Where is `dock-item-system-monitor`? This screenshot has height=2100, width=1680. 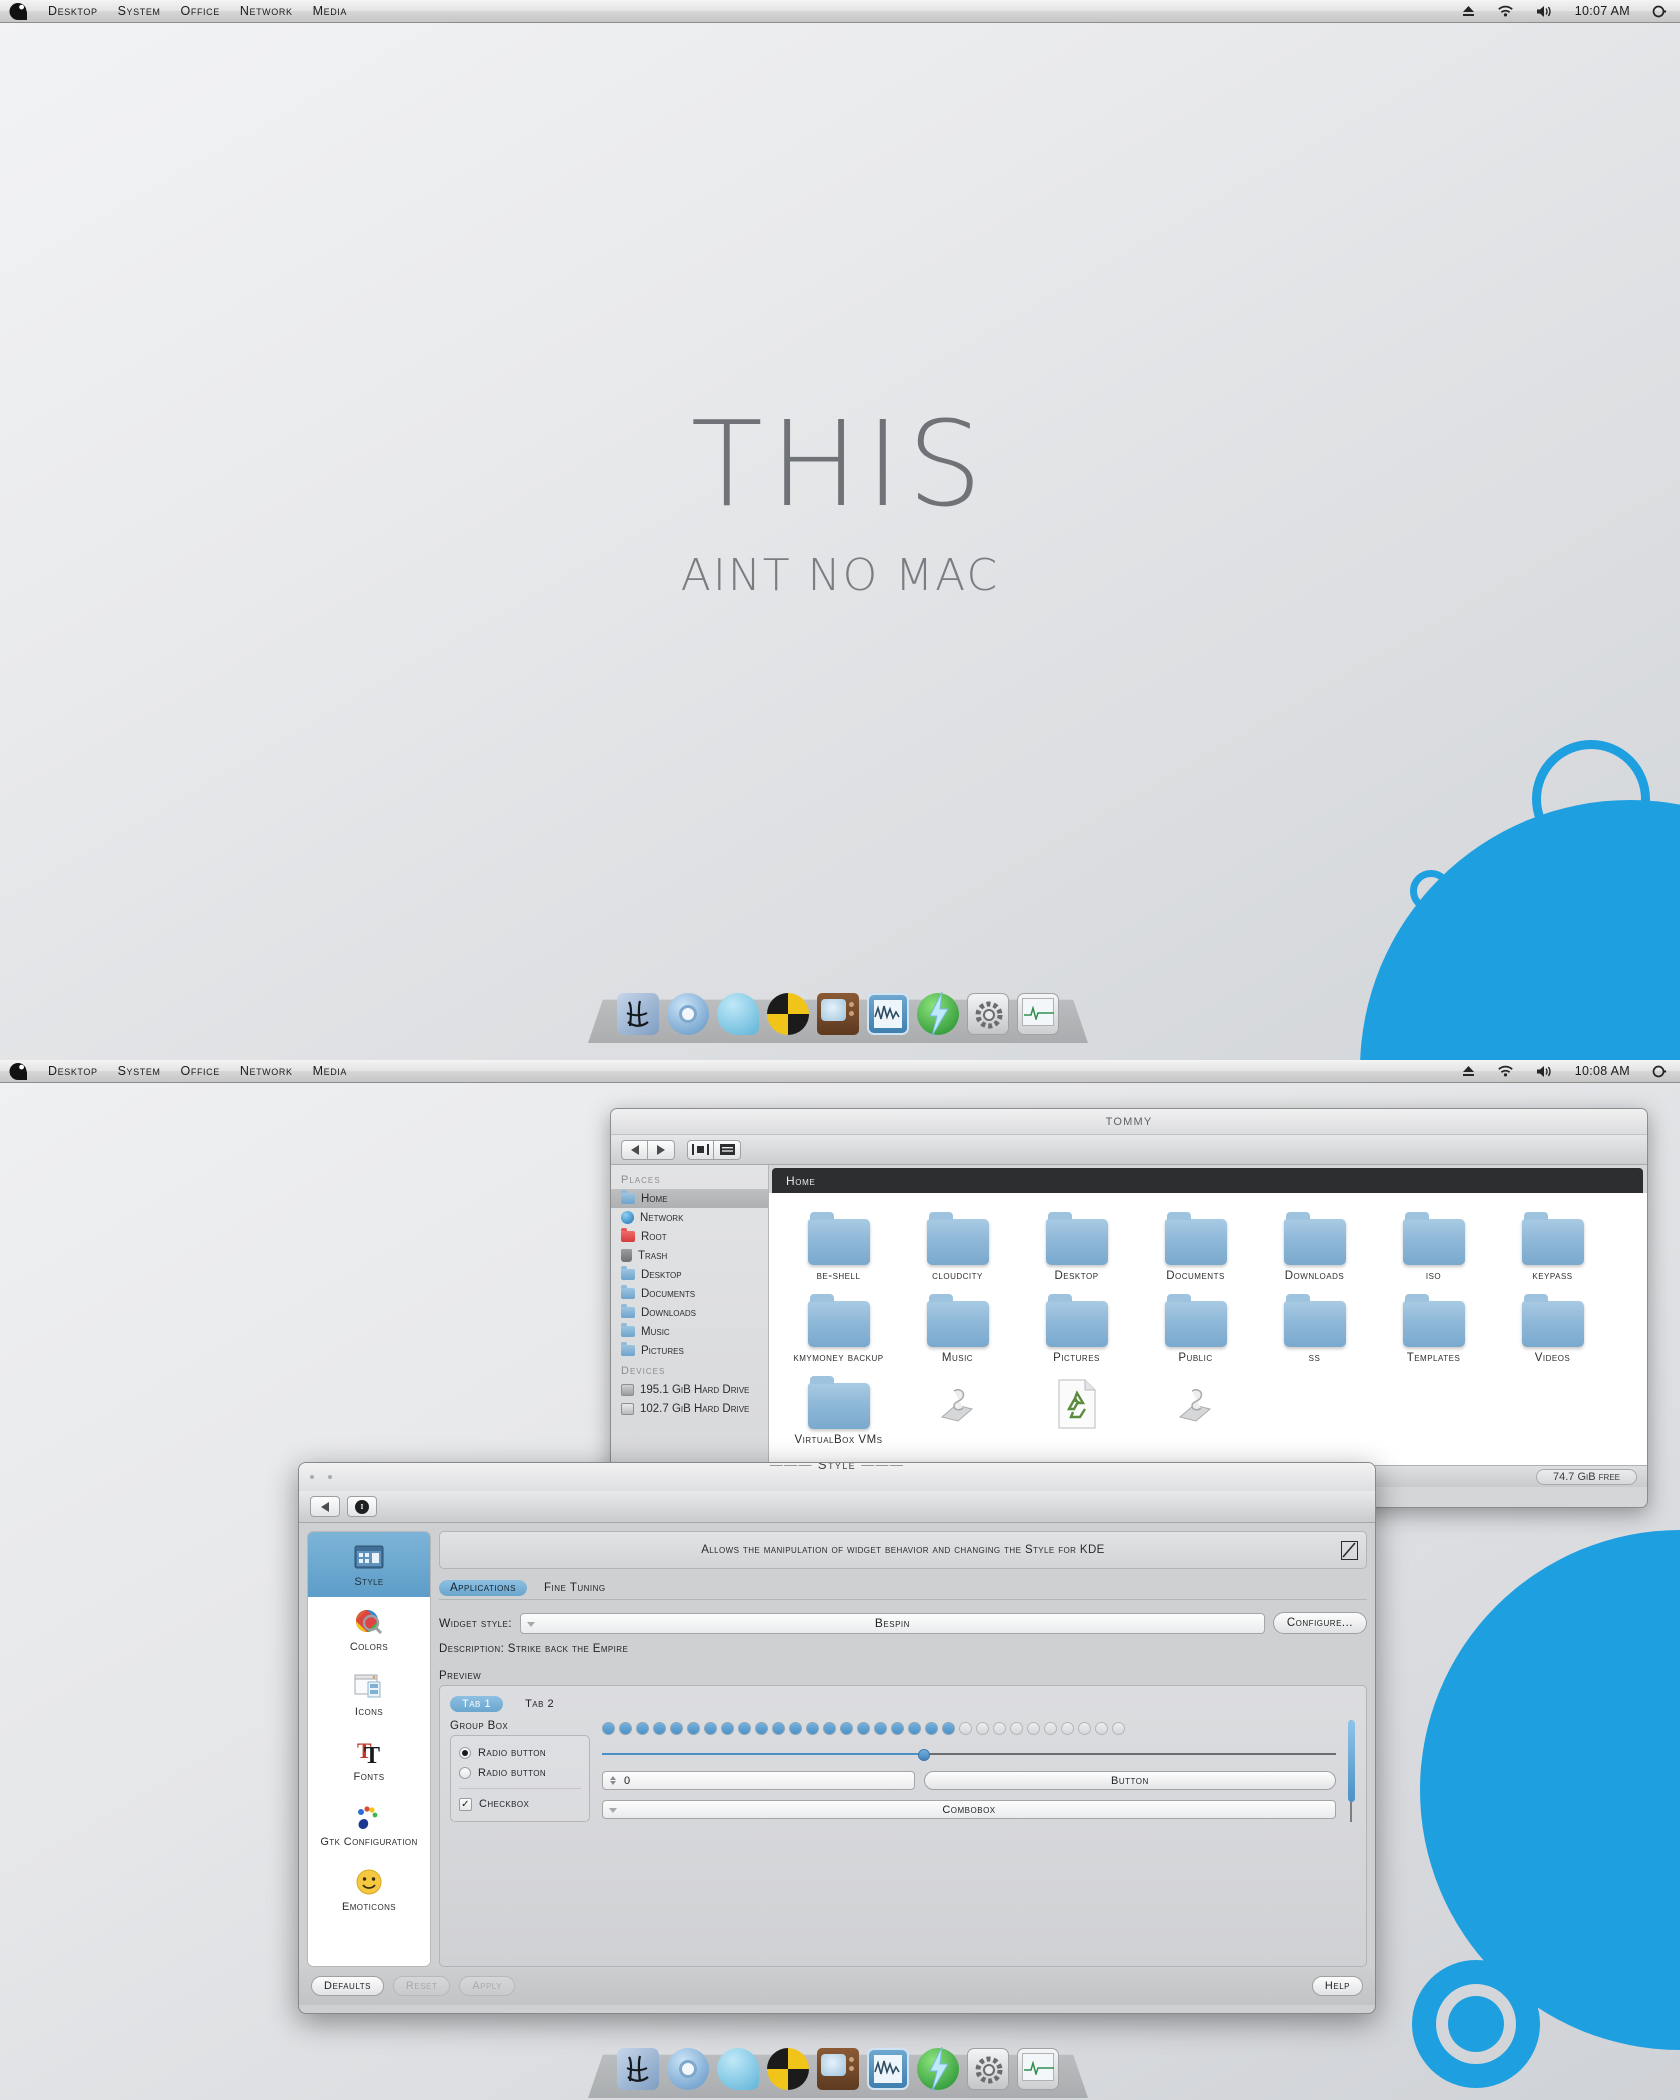
dock-item-system-monitor is located at coordinates (1038, 1014).